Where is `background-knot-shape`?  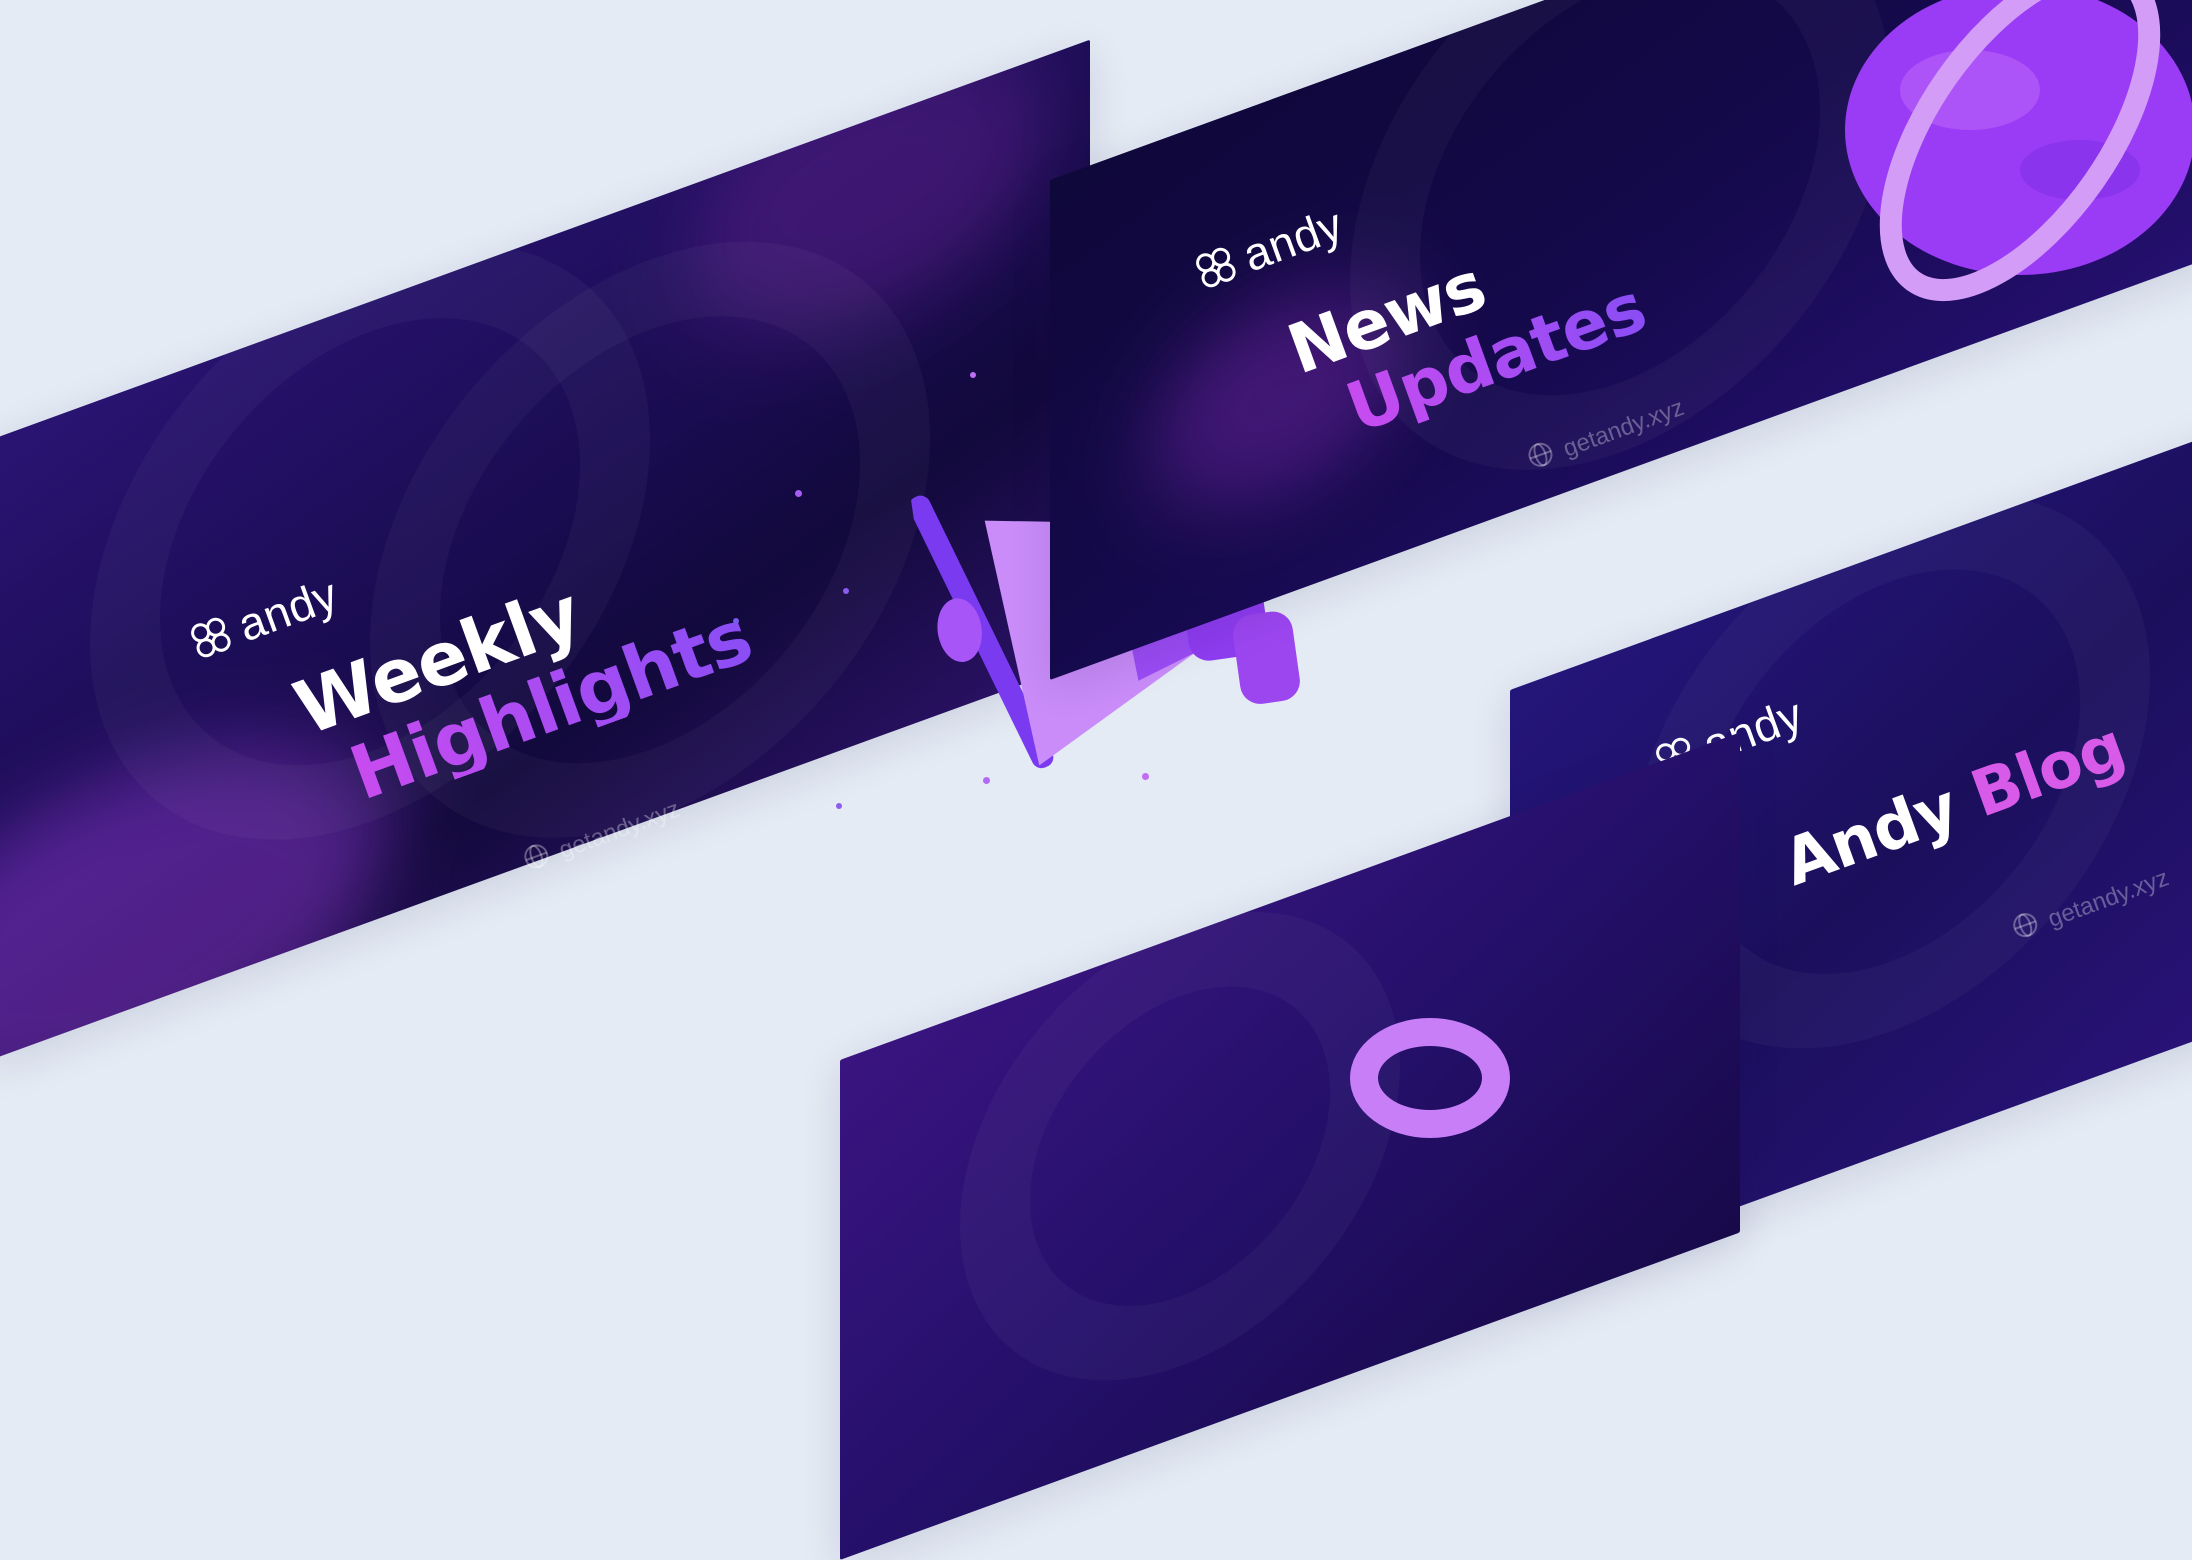
background-knot-shape is located at coordinates (1180, 1146).